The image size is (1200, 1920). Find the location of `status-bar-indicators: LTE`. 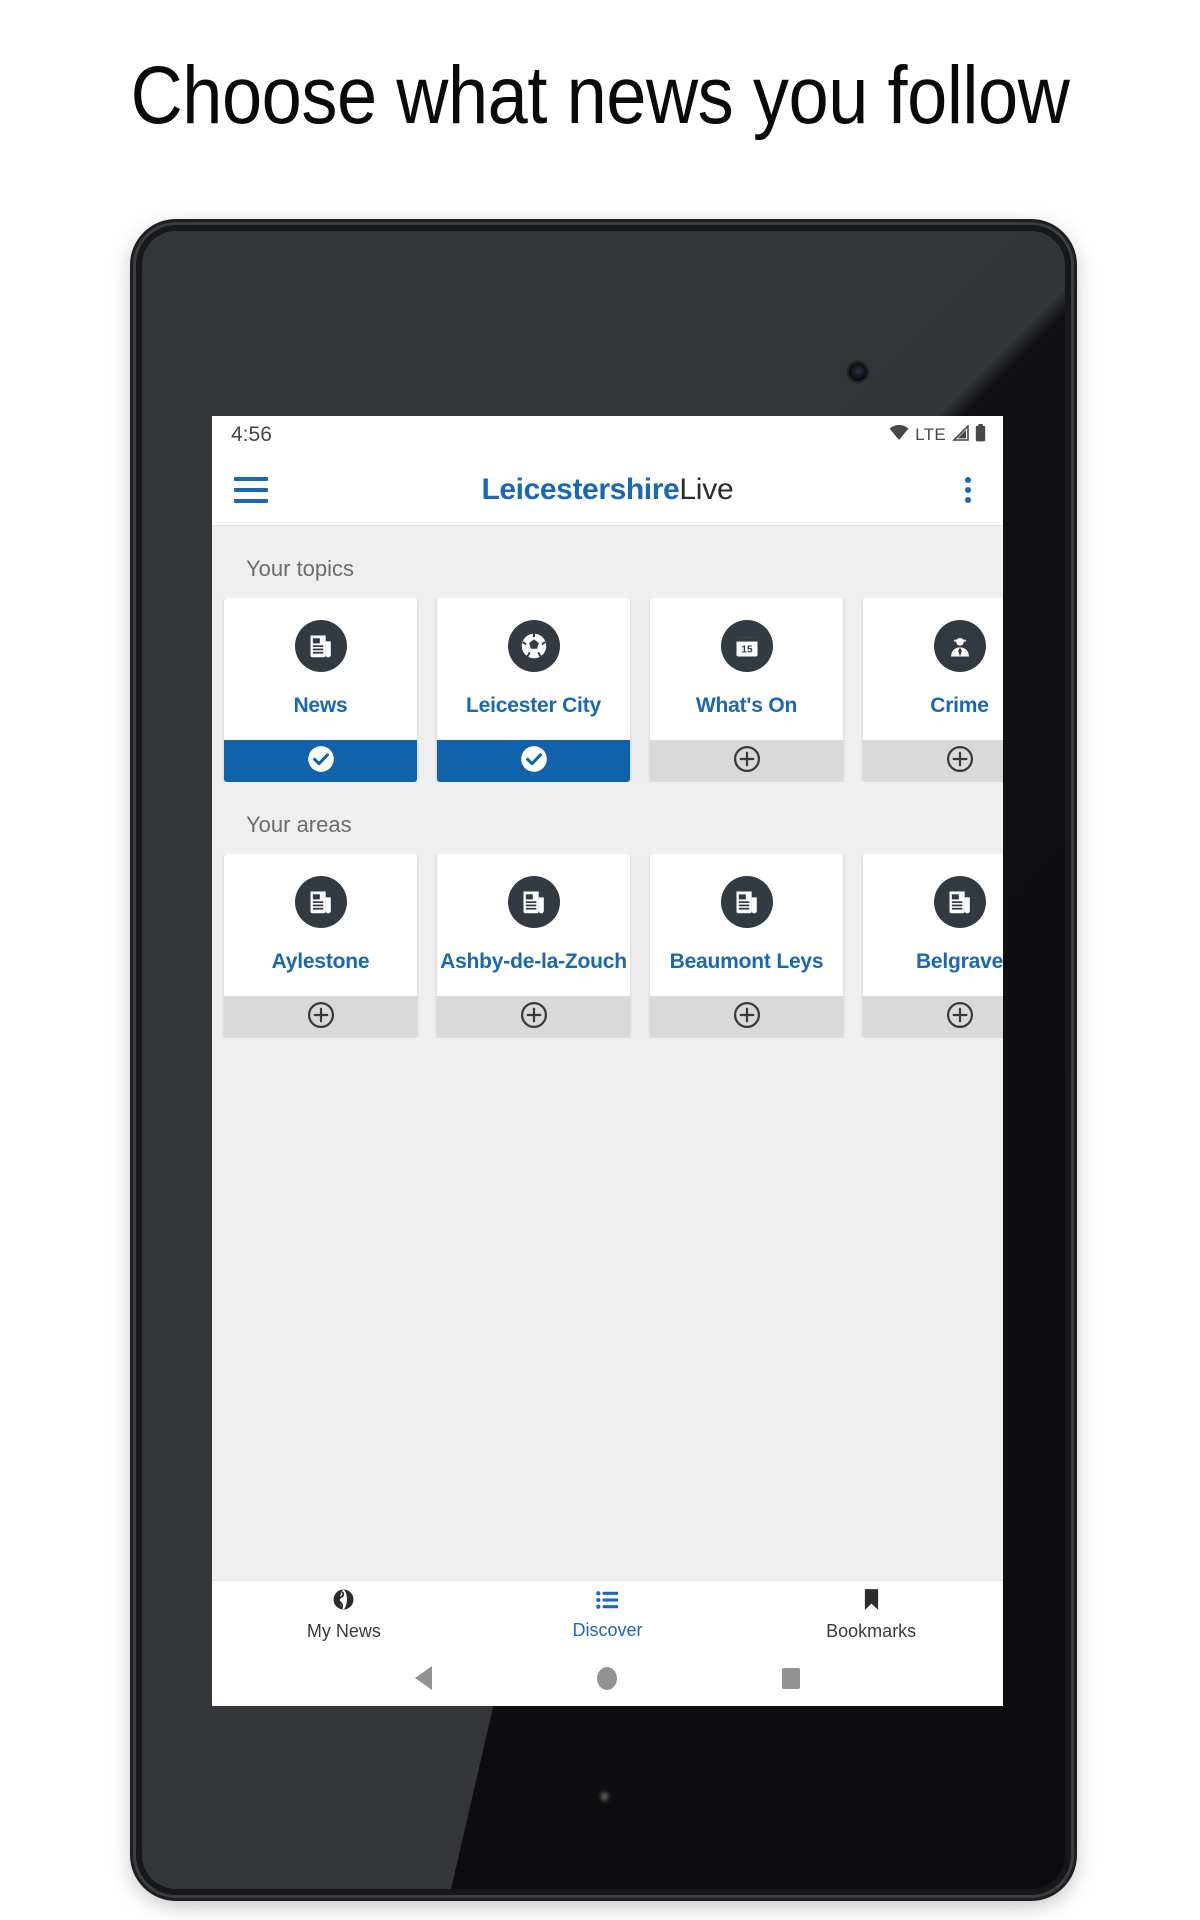

status-bar-indicators: LTE is located at coordinates (937, 435).